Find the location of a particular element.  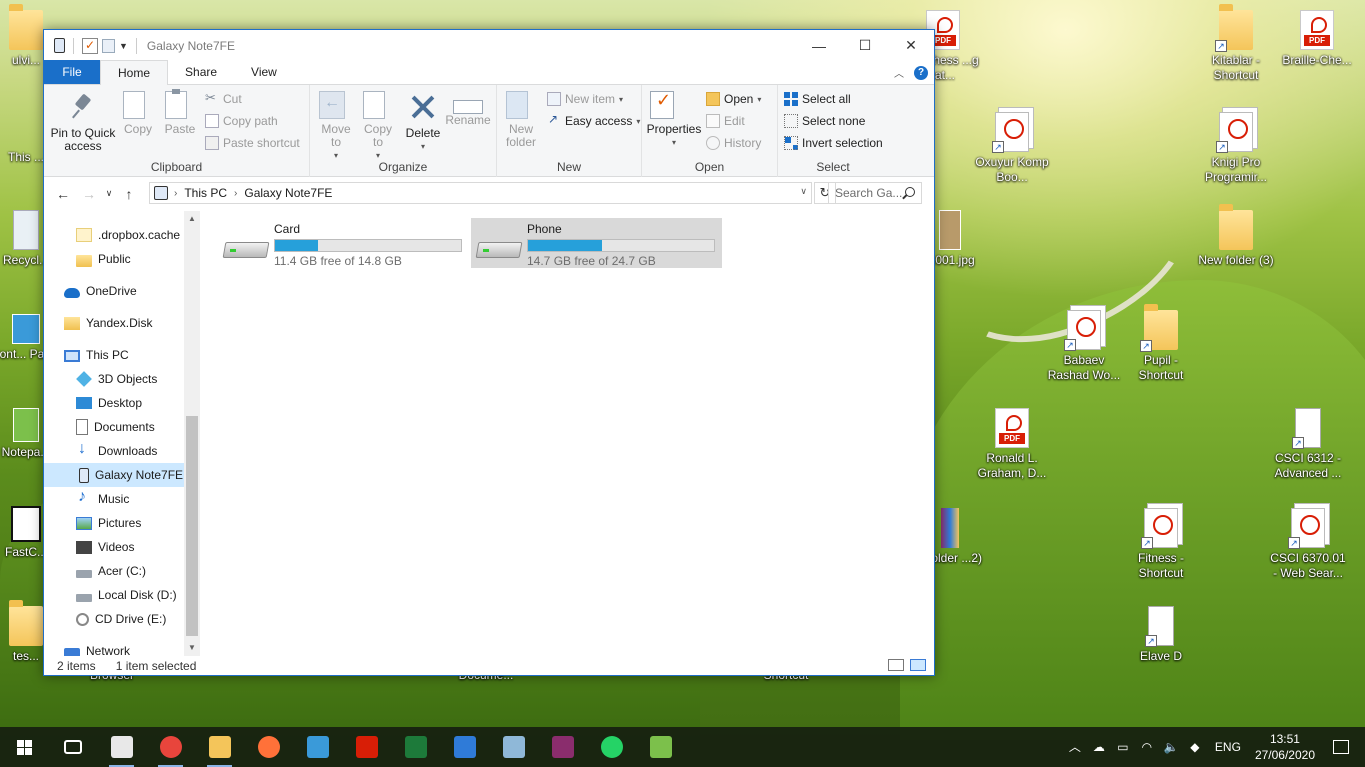

nav-item: Documents is located at coordinates (114, 427).